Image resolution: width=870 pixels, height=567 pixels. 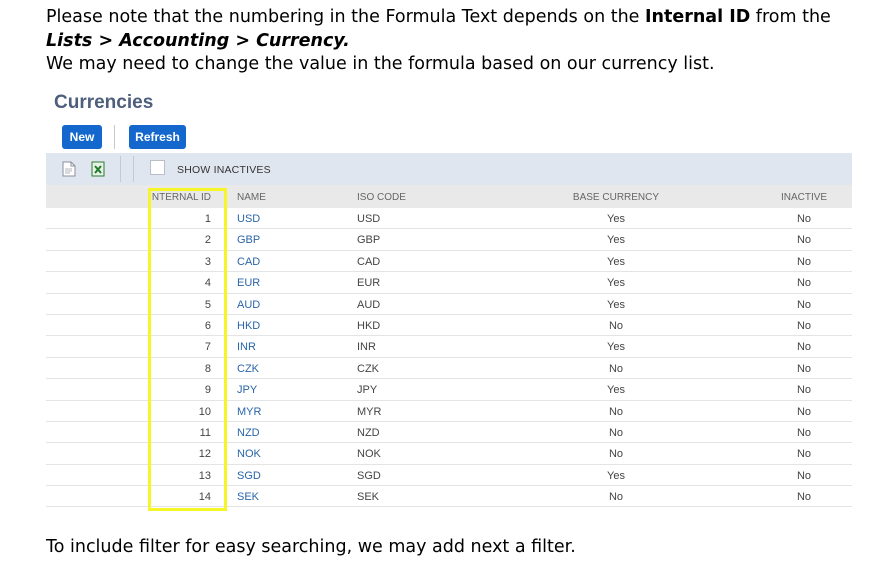 What do you see at coordinates (449, 454) in the screenshot?
I see `table-row: 12 NOK NOK No No` at bounding box center [449, 454].